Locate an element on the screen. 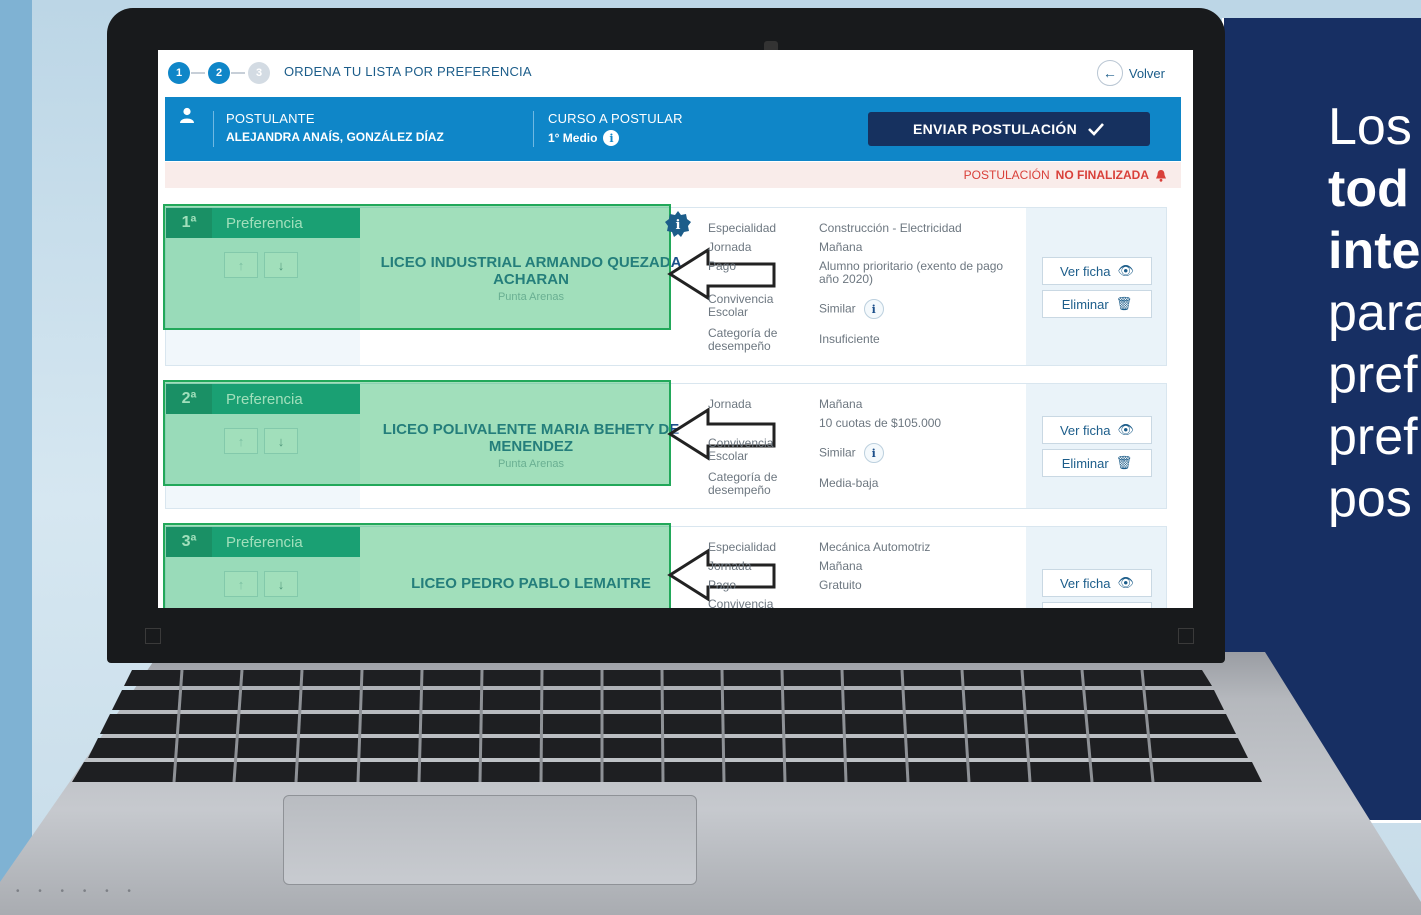  keyboard is located at coordinates (667, 726).